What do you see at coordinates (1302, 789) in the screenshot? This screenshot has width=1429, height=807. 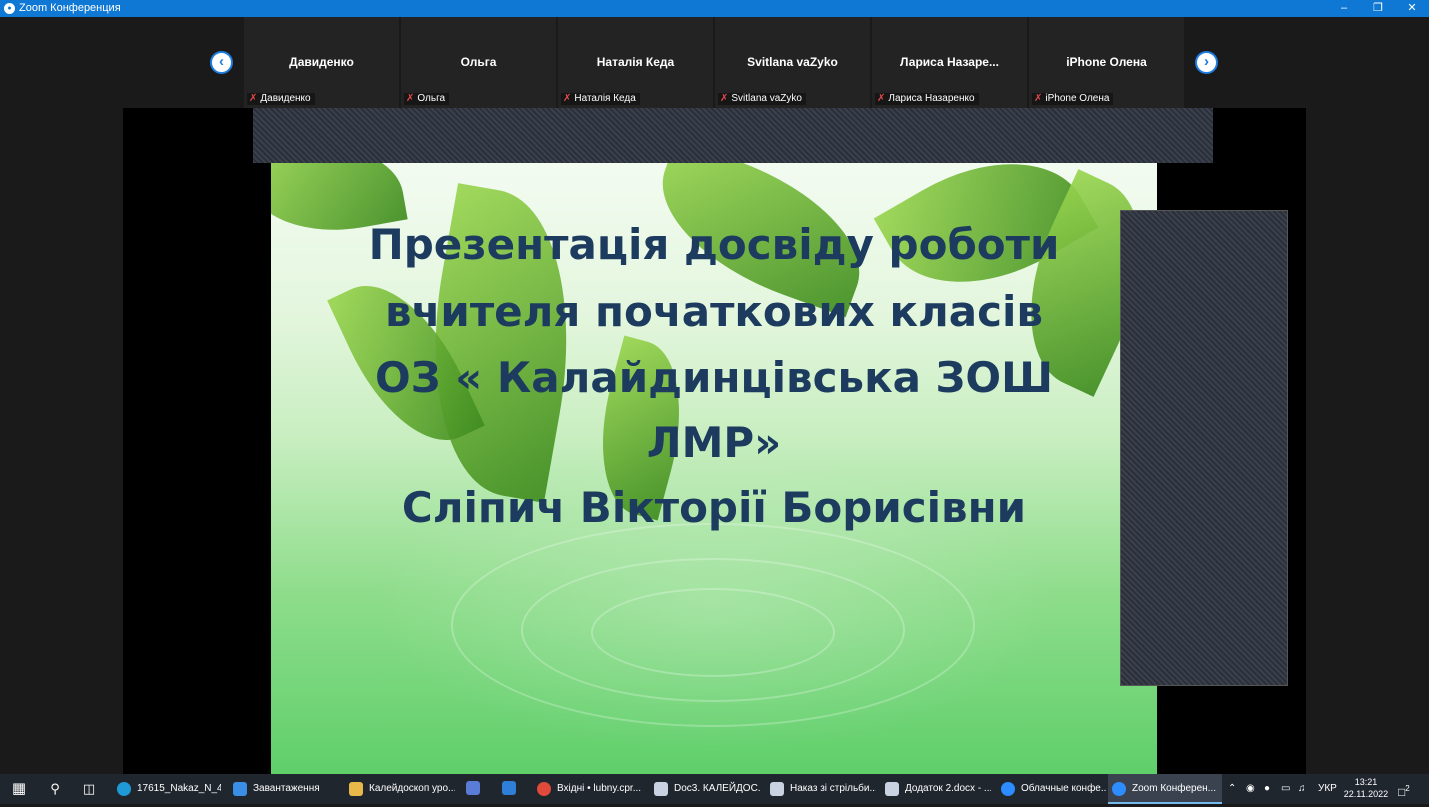 I see `tray-volume-icon: ♫` at bounding box center [1302, 789].